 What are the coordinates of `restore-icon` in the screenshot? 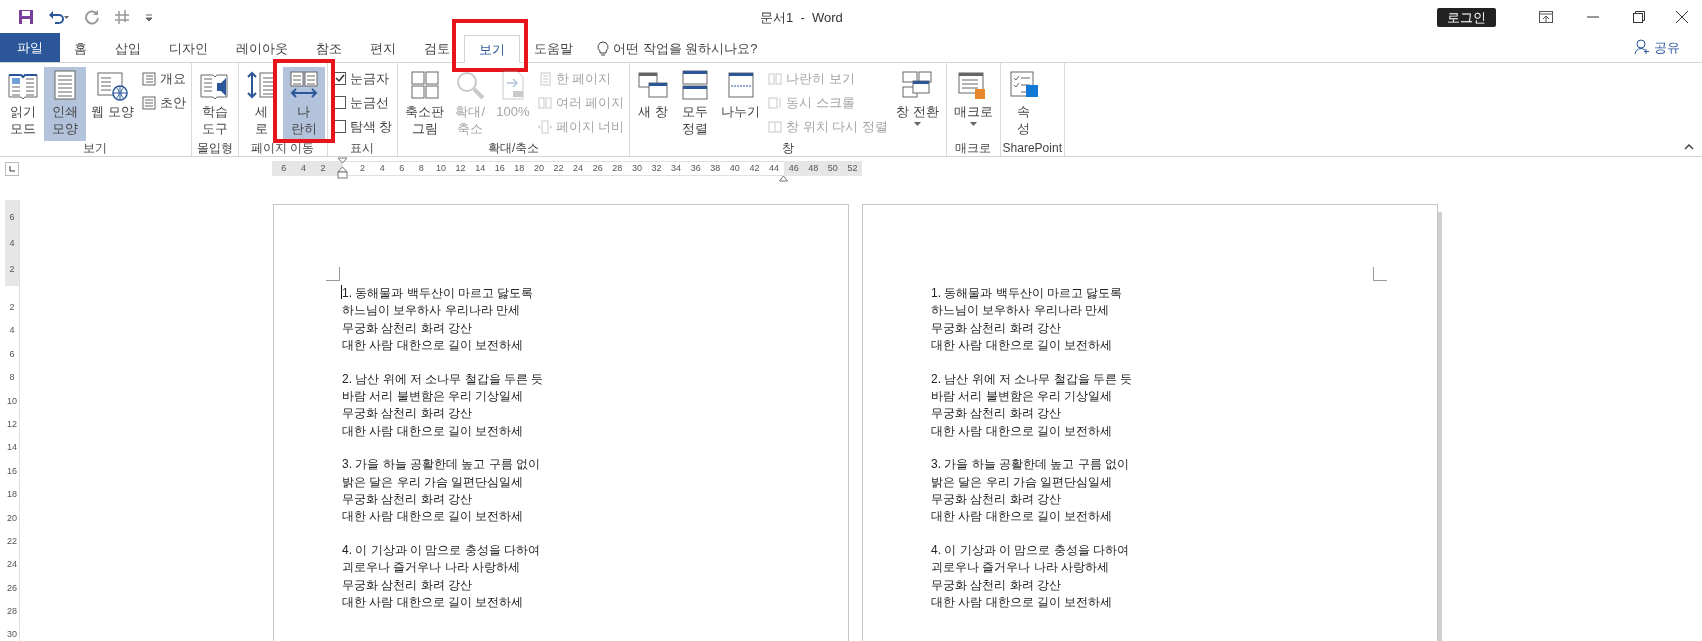 It's located at (1639, 17).